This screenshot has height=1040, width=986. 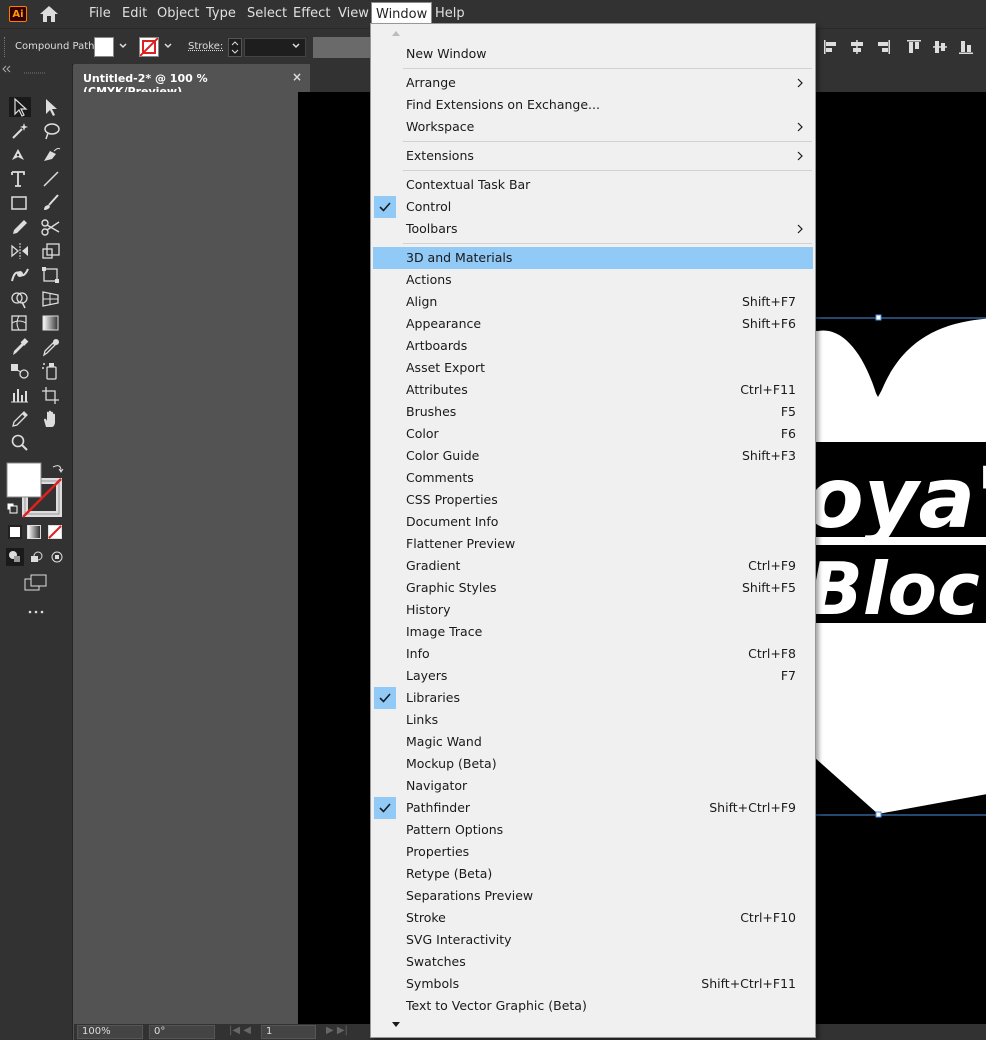 I want to click on artboard-tool-icon, so click(x=51, y=395).